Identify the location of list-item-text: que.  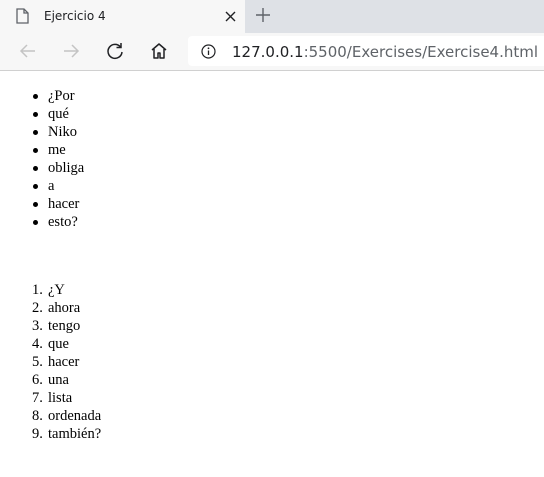
(58, 344).